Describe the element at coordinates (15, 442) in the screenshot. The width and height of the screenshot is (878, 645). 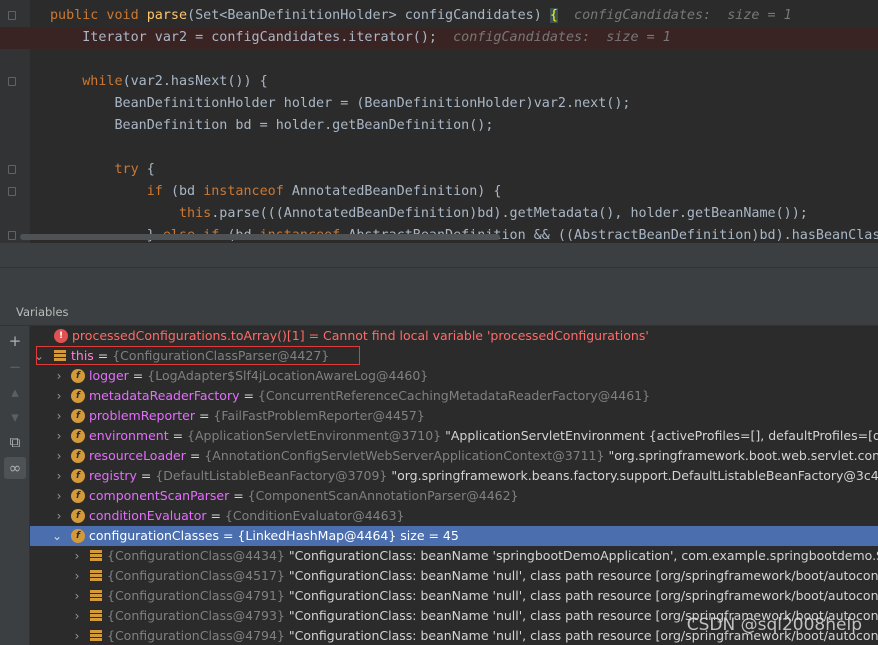
I see `copy-icon: ⧉` at that location.